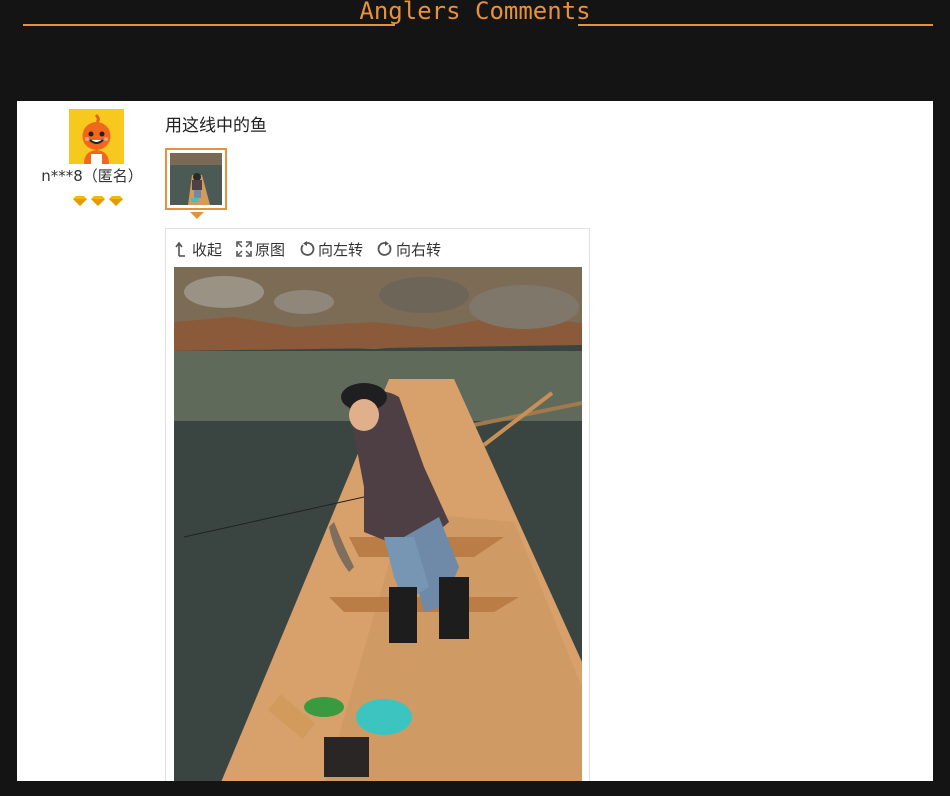 This screenshot has width=950, height=796. I want to click on rotate-right-icon, so click(384, 248).